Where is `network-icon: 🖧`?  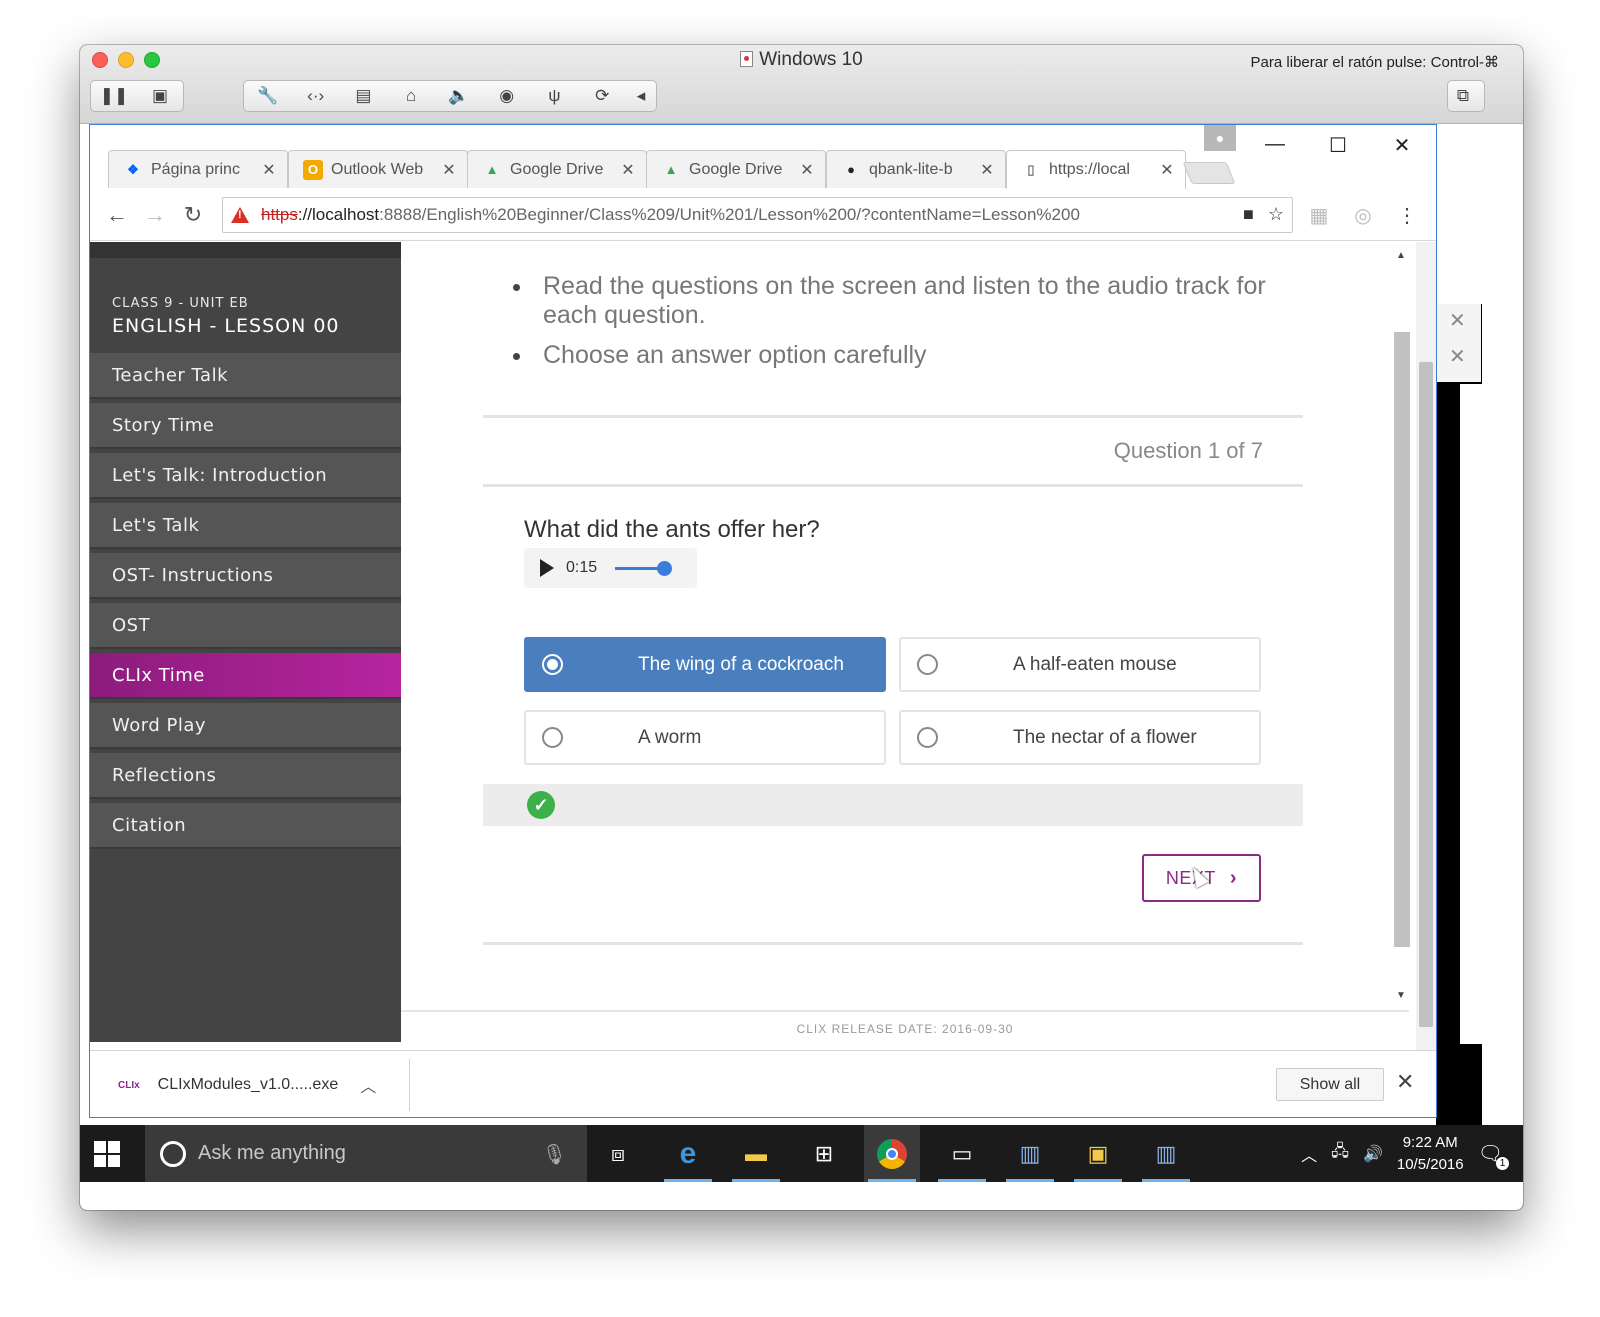 network-icon: 🖧 is located at coordinates (1340, 1153).